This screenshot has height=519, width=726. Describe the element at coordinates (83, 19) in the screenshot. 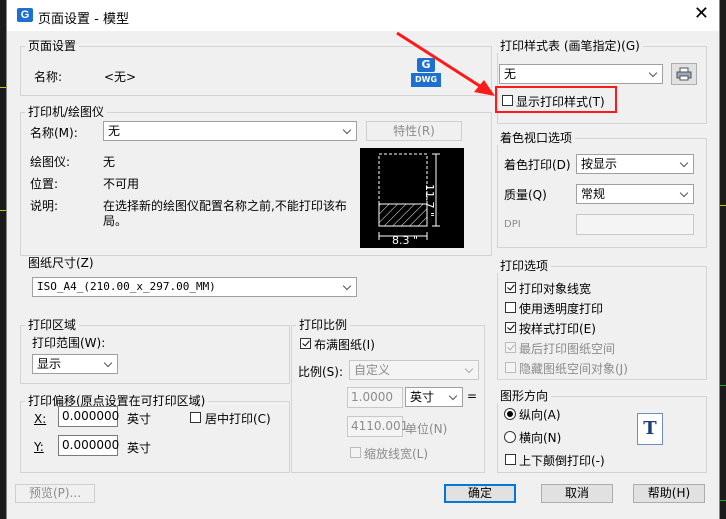

I see `window-title: 页面设置 - 模型` at that location.